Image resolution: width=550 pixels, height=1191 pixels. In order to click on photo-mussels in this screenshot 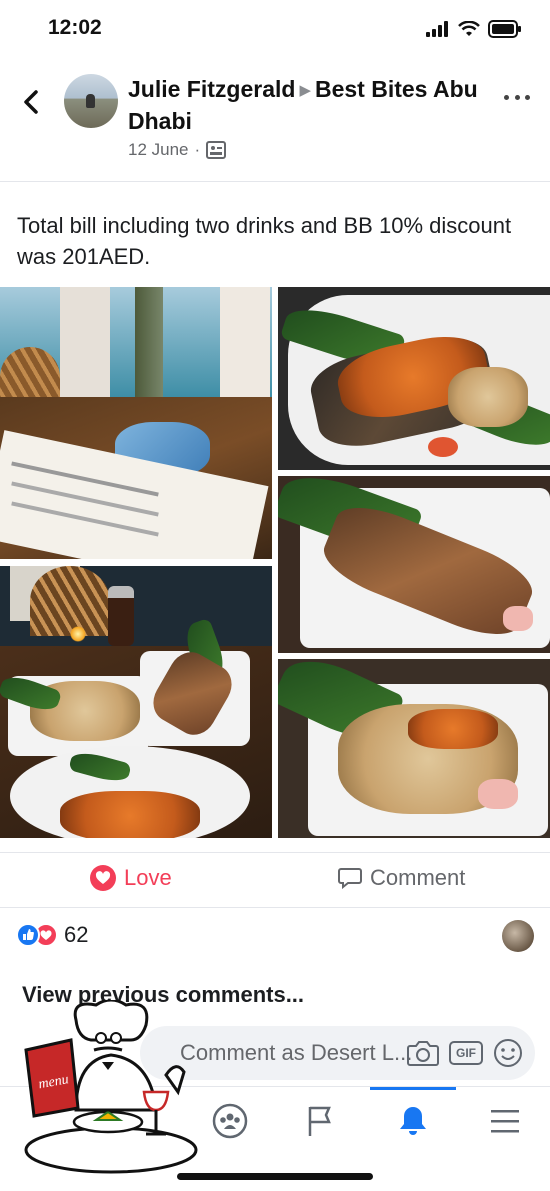, I will do `click(414, 378)`.